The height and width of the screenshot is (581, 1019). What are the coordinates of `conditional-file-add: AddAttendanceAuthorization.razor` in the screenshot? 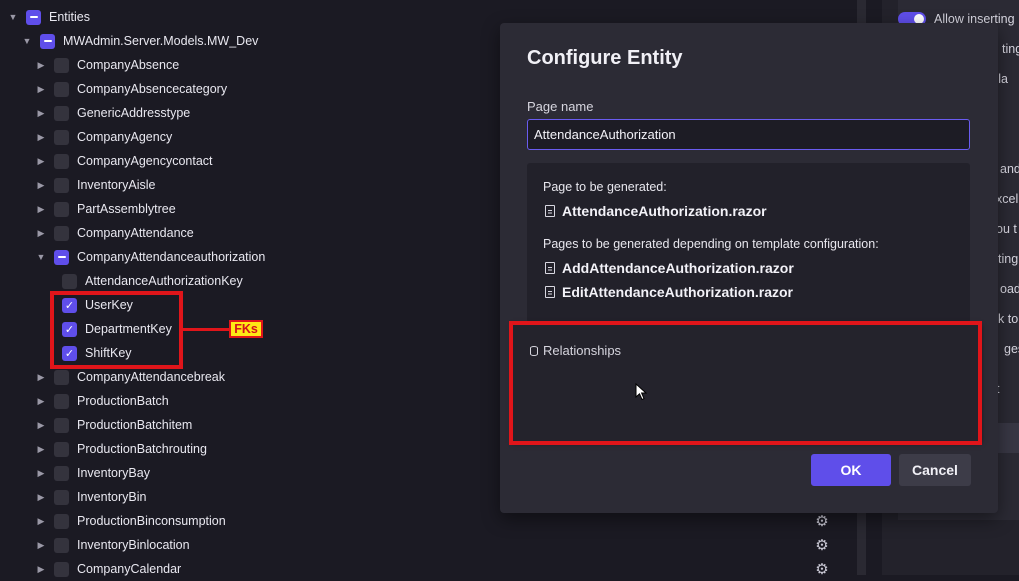 It's located at (669, 268).